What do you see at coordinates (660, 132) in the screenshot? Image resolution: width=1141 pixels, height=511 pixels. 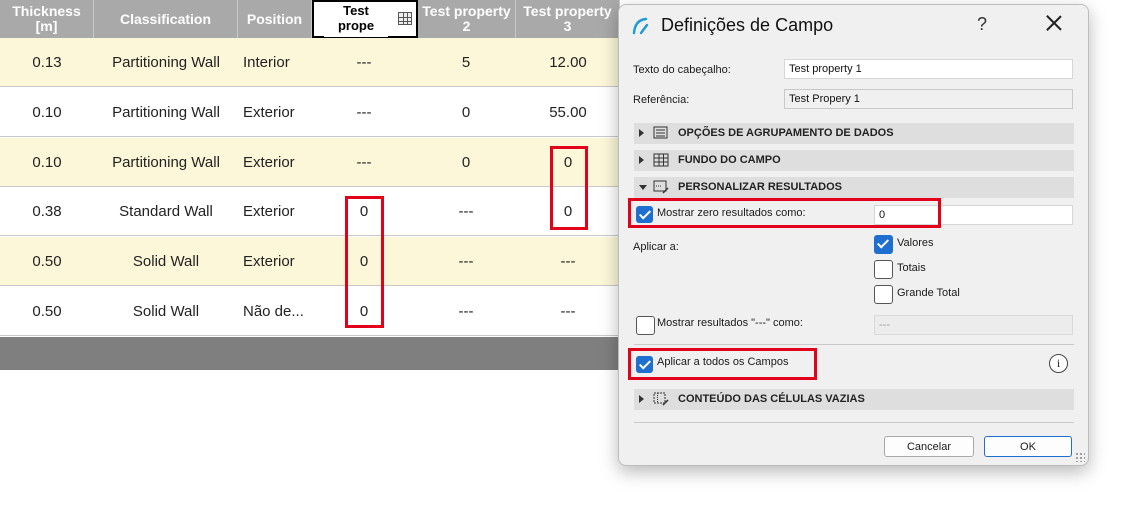 I see `grouping-icon` at bounding box center [660, 132].